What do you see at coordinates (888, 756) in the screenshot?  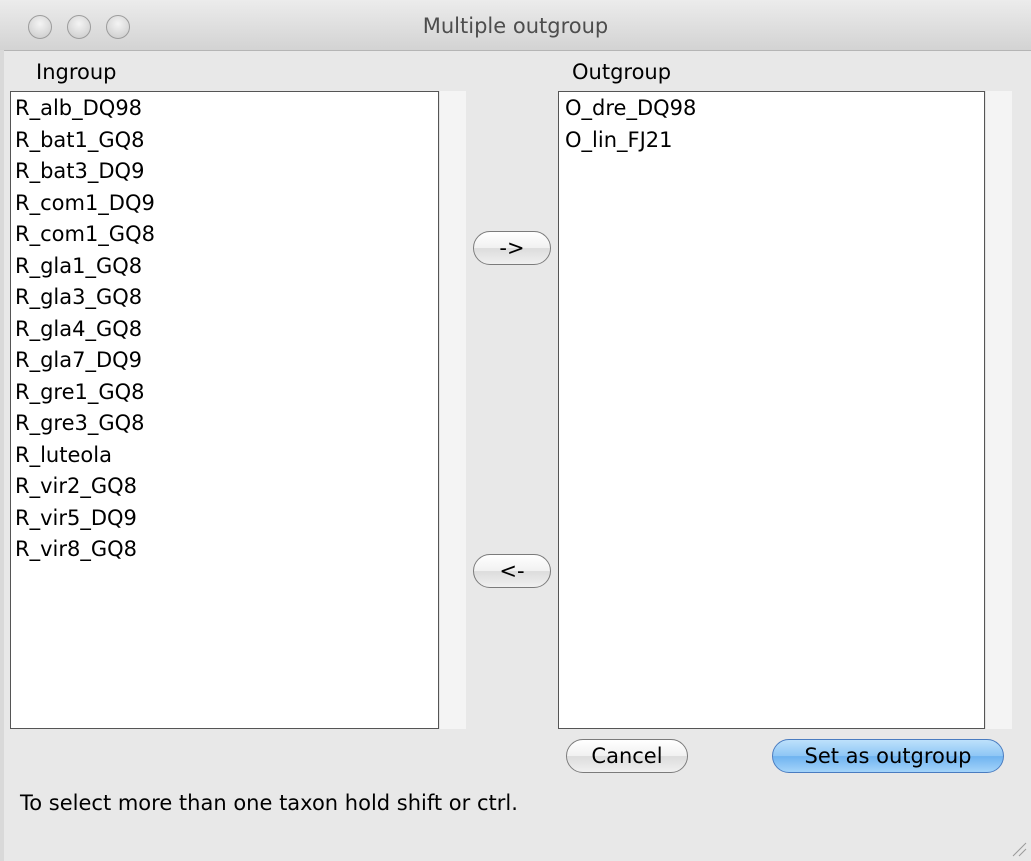 I see `set-as-outgroup-button: Set as outgroup` at bounding box center [888, 756].